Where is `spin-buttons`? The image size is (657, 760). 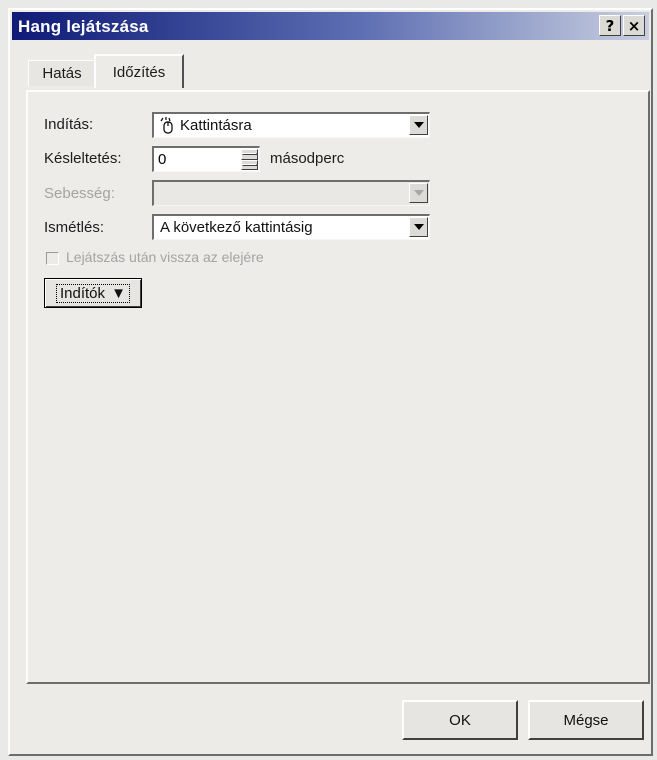 spin-buttons is located at coordinates (249, 159).